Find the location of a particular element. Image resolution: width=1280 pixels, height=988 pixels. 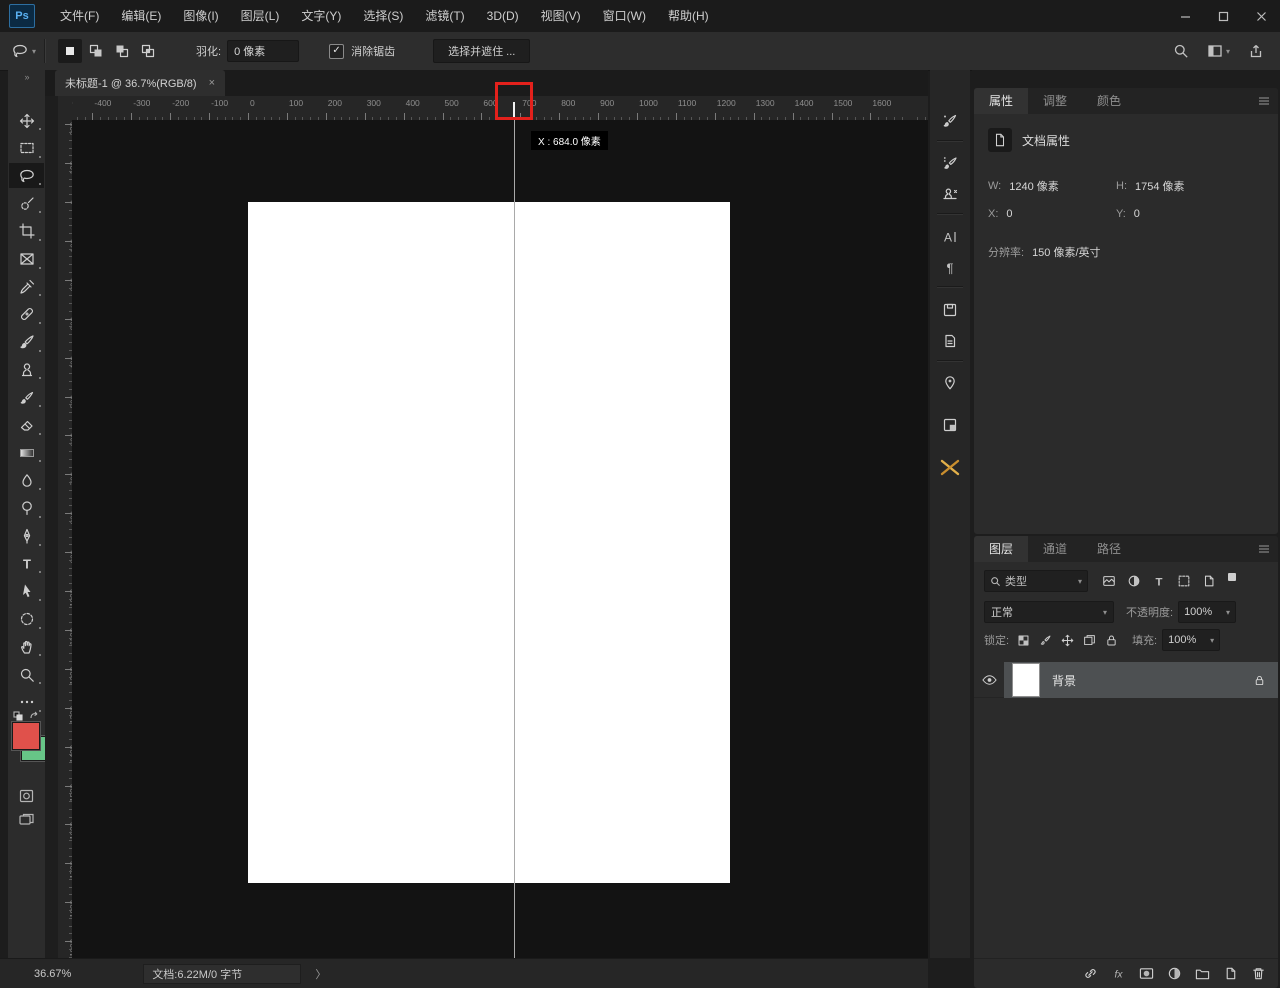

pen-tool is located at coordinates (26, 536).